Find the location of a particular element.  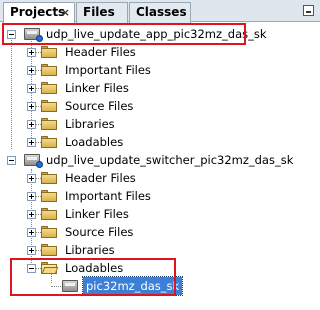

tab-files: Files is located at coordinates (102, 12).